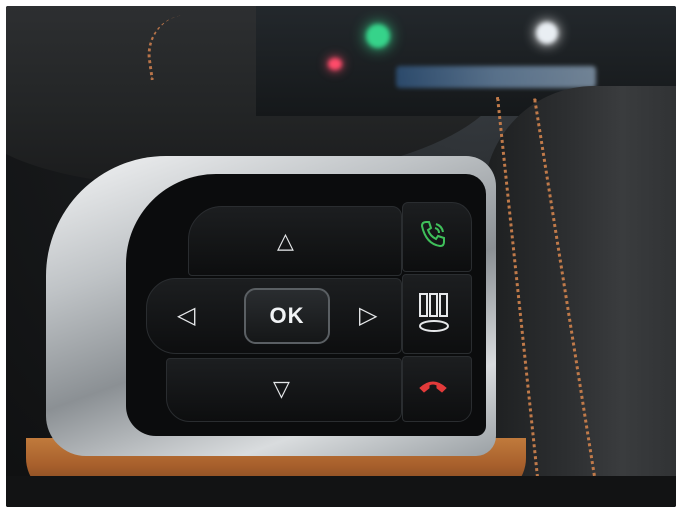 The height and width of the screenshot is (513, 682). Describe the element at coordinates (186, 315) in the screenshot. I see `left-arrow-icon: ◁` at that location.